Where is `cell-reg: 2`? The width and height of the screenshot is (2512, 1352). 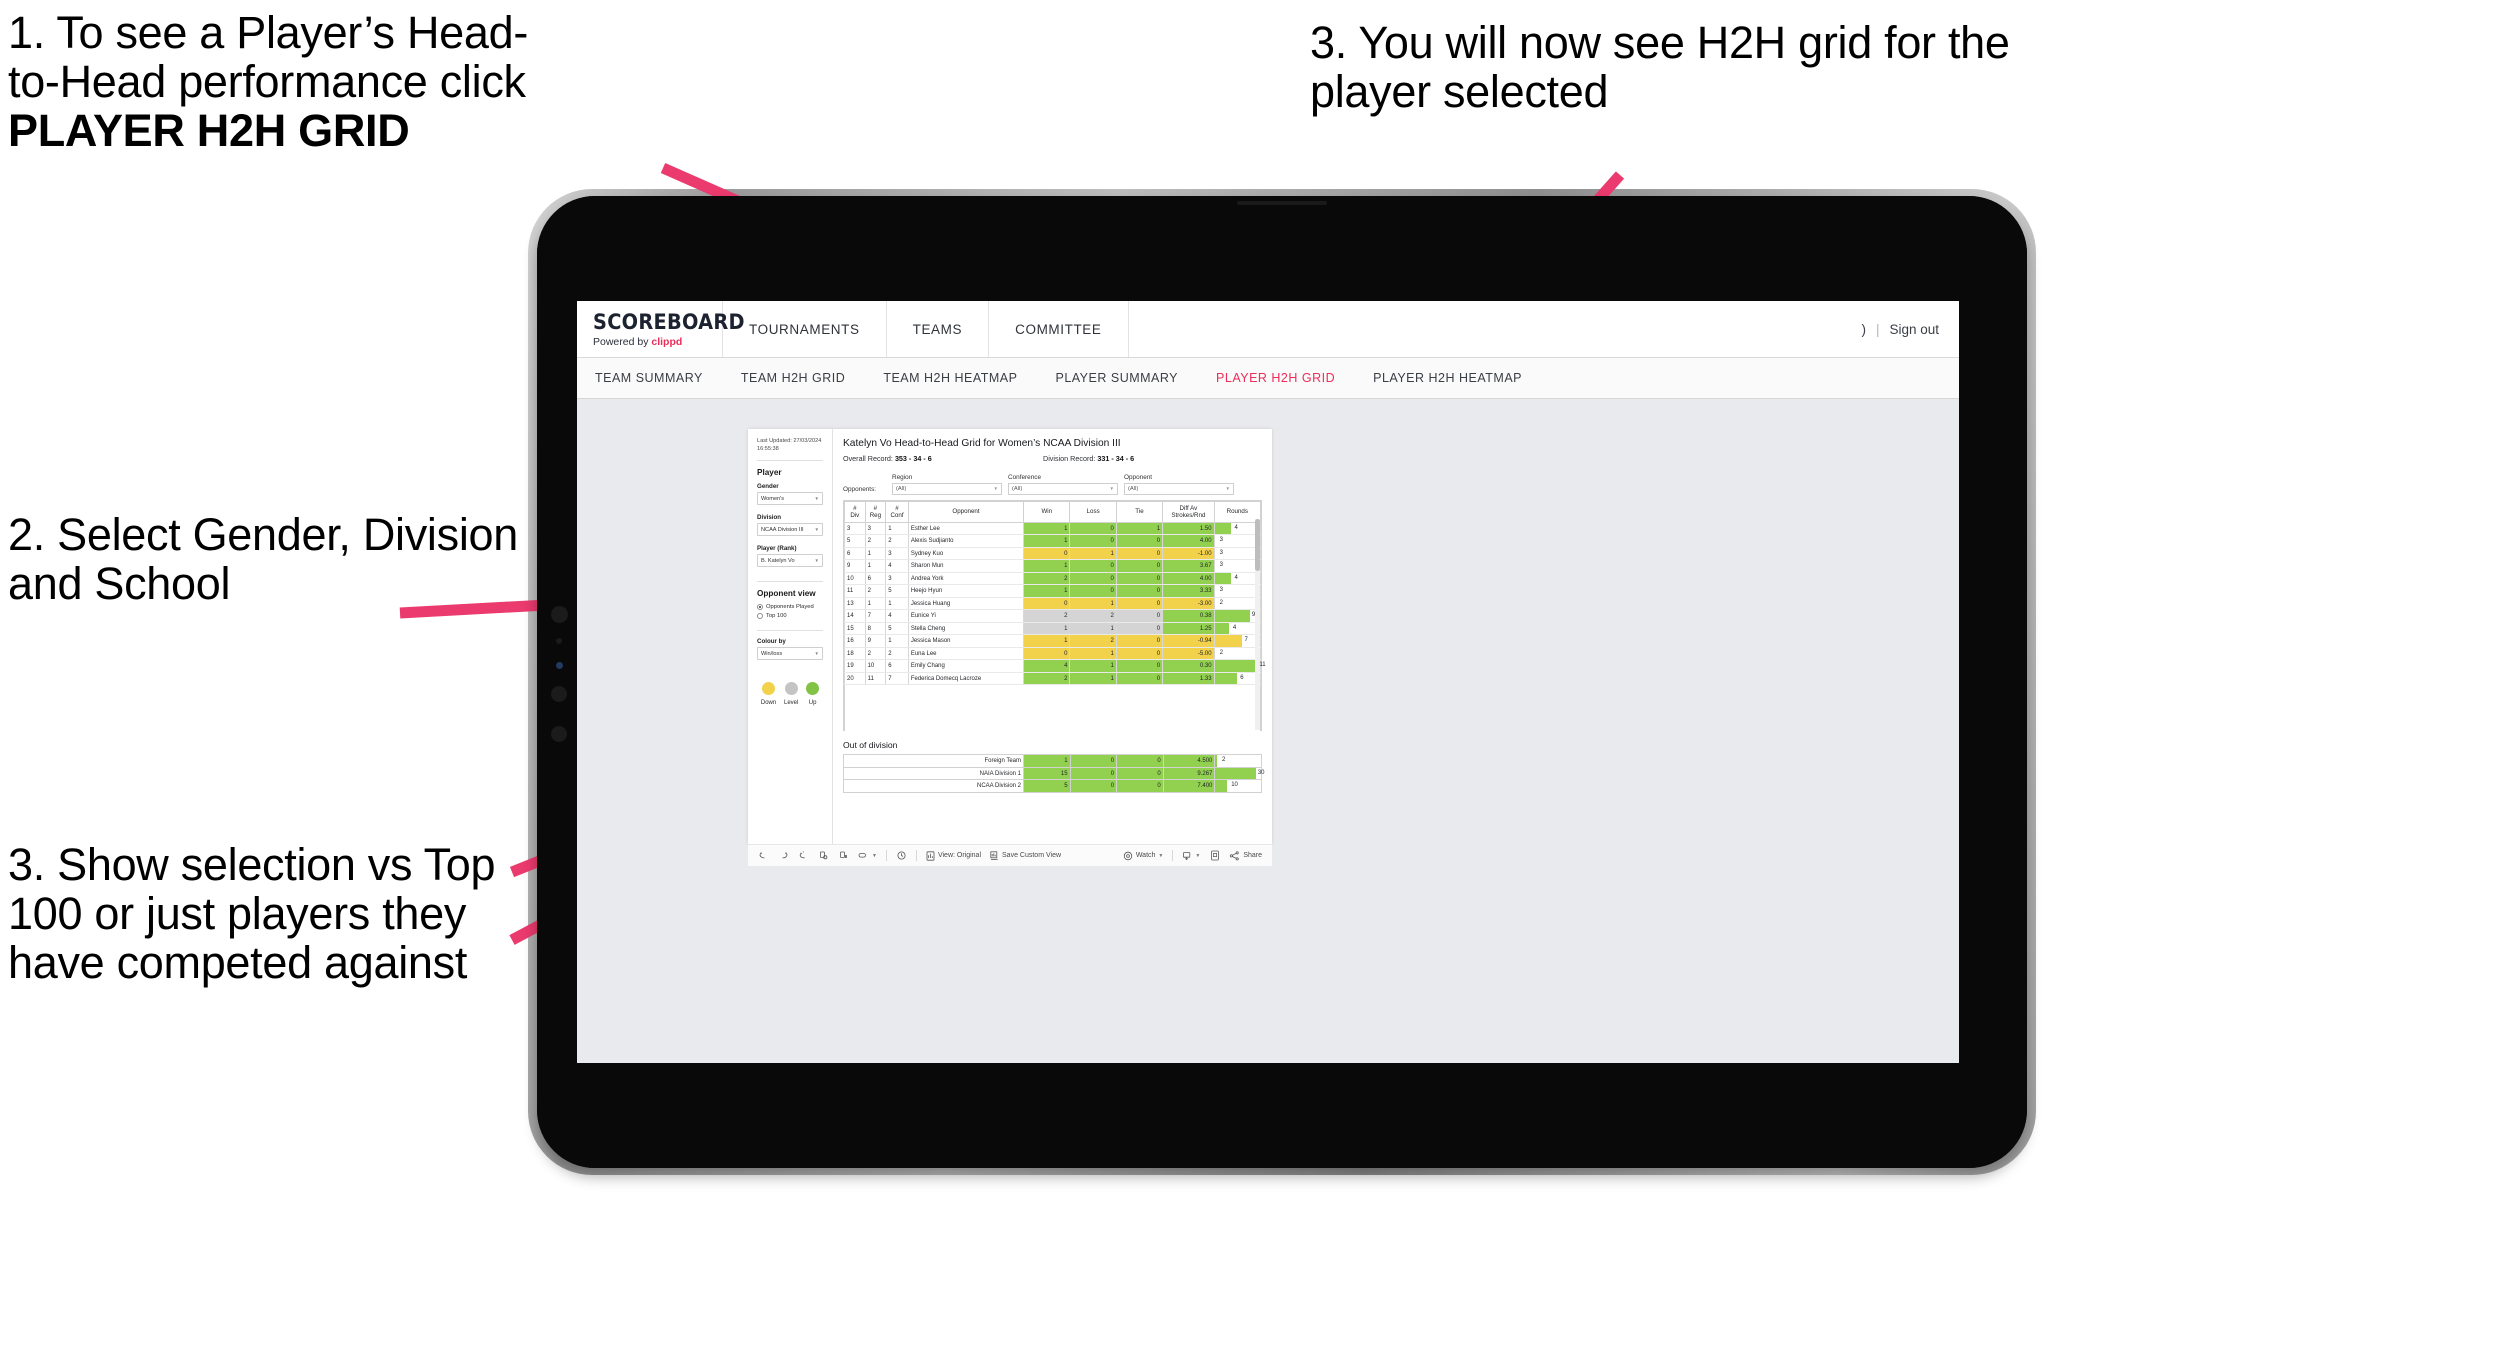 cell-reg: 2 is located at coordinates (875, 591).